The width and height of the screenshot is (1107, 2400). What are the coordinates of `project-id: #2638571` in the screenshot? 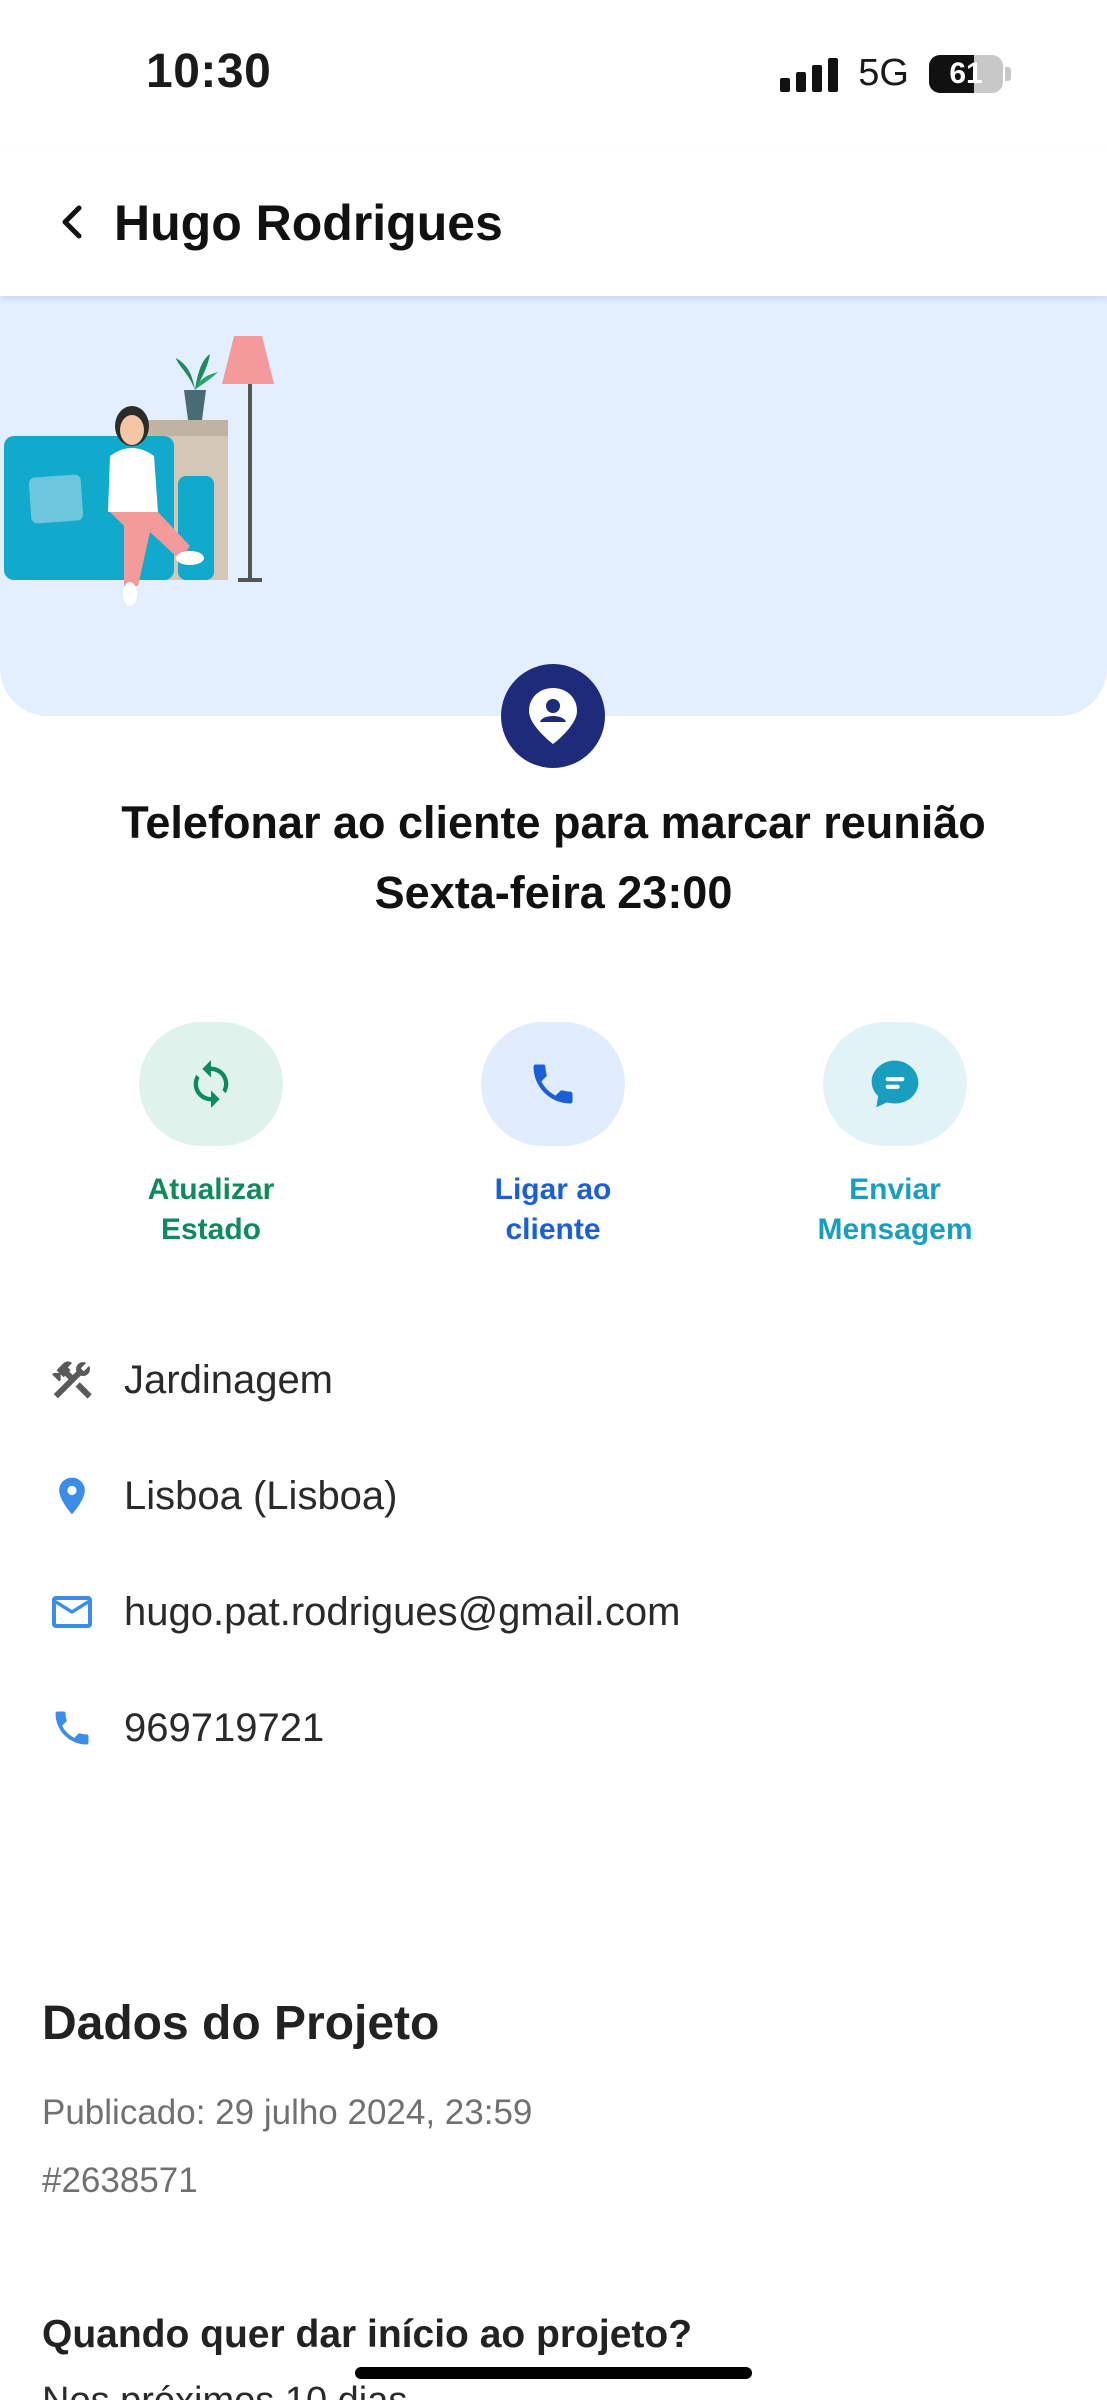 It's located at (120, 2180).